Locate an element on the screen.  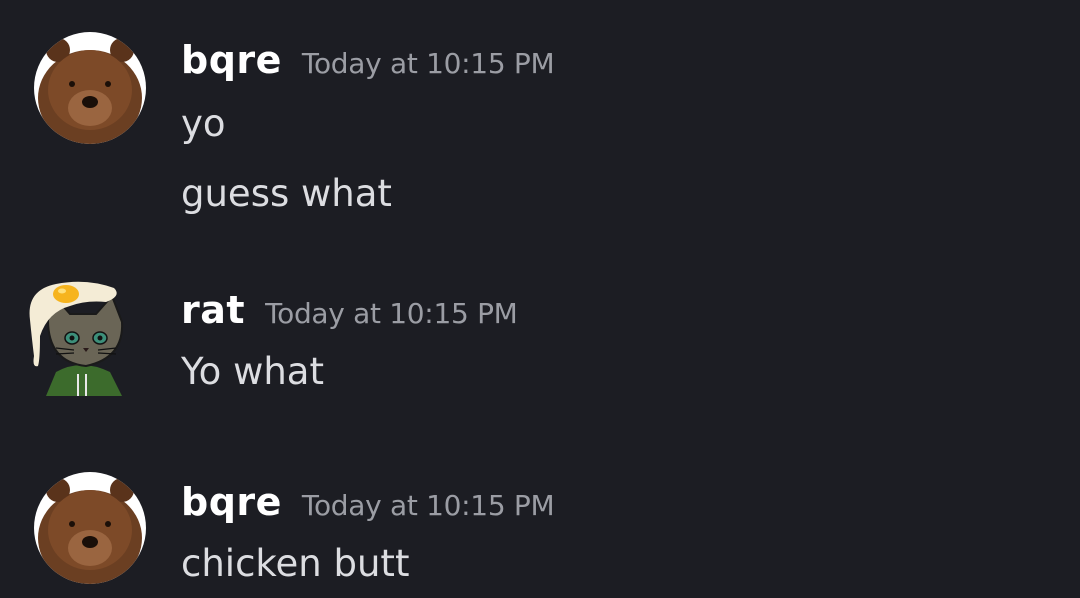
cat-with-egg-avatar-icon is located at coordinates (81, 338).